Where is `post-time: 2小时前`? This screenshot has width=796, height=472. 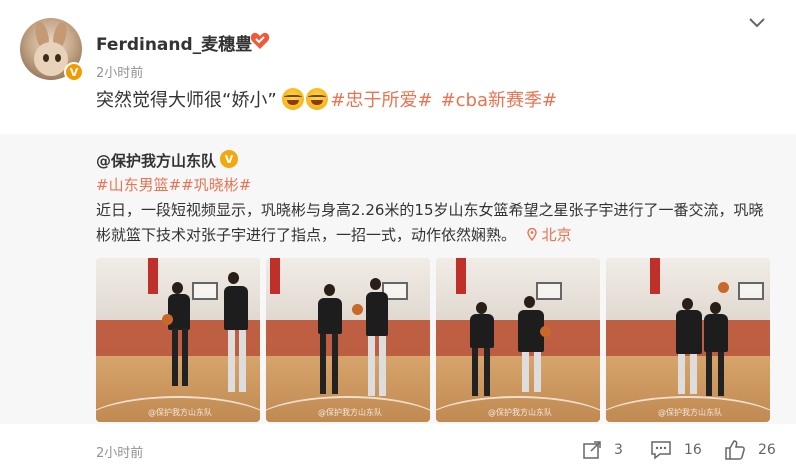 post-time: 2小时前 is located at coordinates (119, 71).